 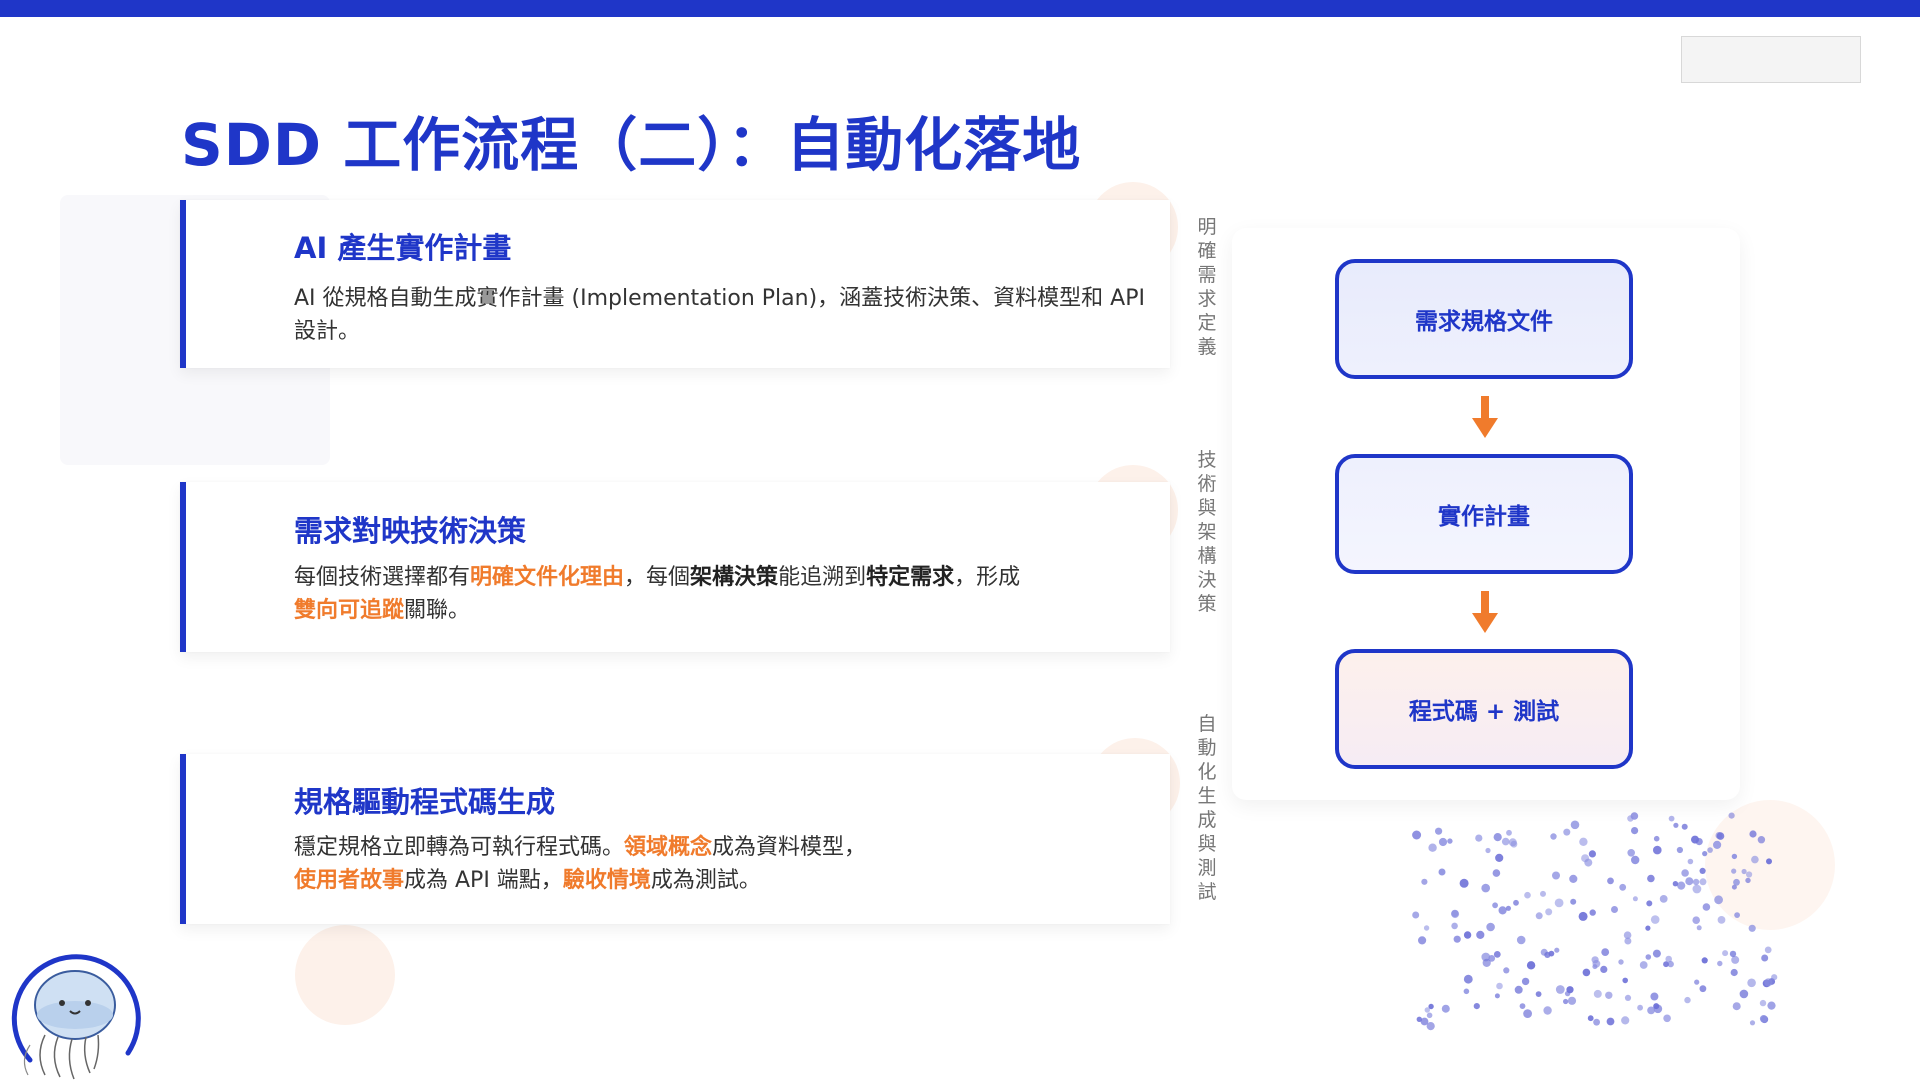 What do you see at coordinates (1771, 59) in the screenshot?
I see `corner-placeholder-box` at bounding box center [1771, 59].